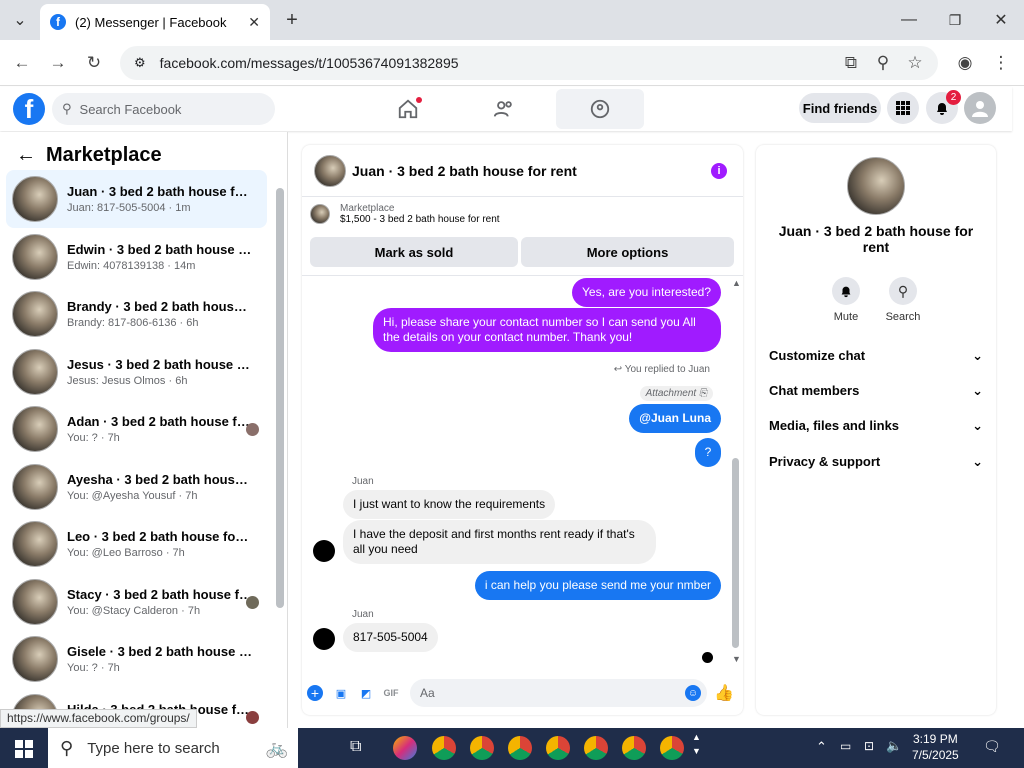  Describe the element at coordinates (980, 108) in the screenshot. I see `account-avatar` at that location.